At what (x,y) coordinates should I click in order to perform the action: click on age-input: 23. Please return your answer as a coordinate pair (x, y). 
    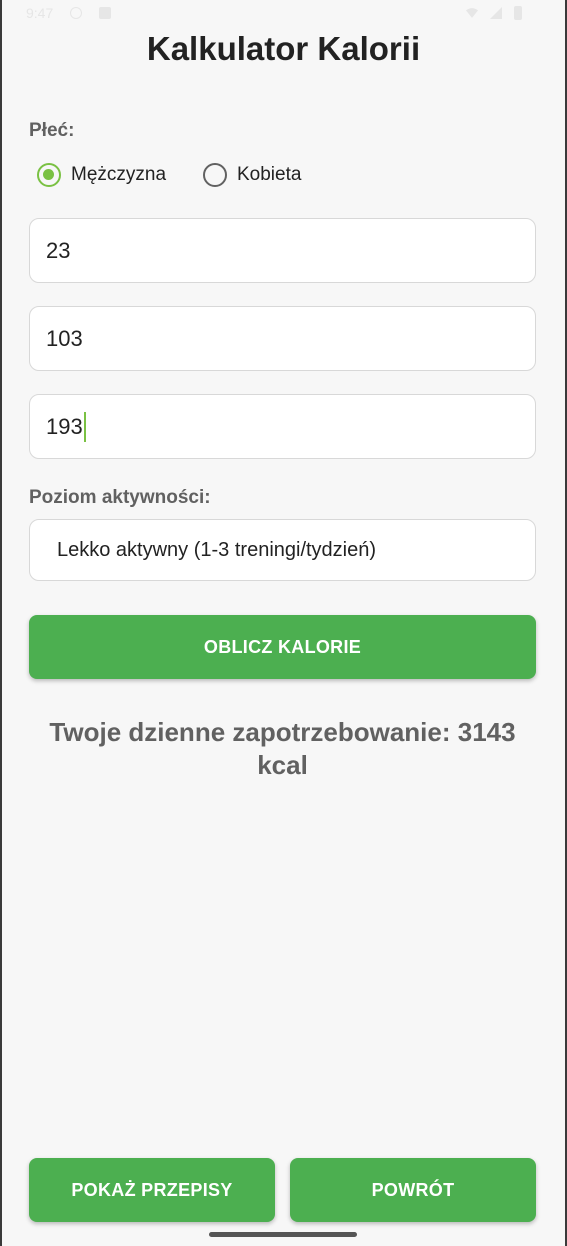
    Looking at the image, I should click on (282, 250).